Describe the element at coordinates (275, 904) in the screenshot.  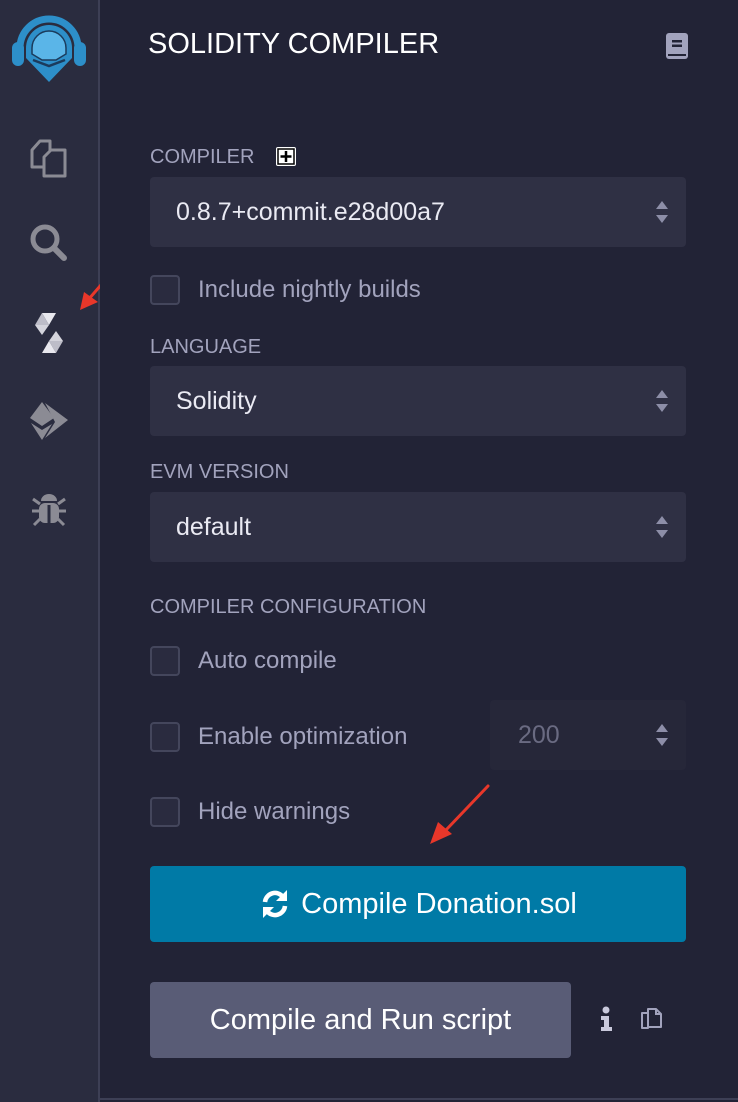
I see `refresh-icon` at that location.